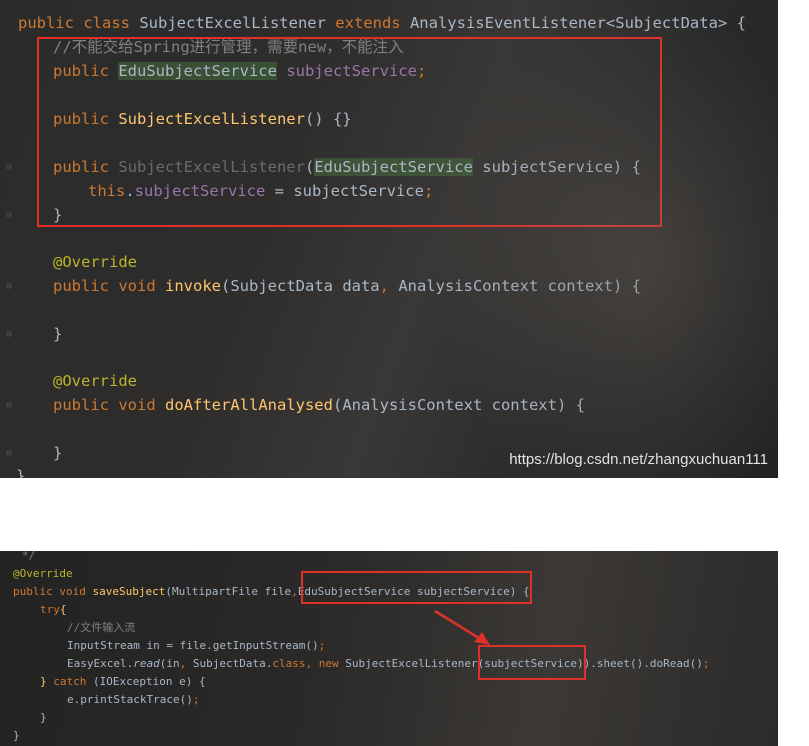  I want to click on code-token: InputStream in = file.getInputStream(), so click(193, 645).